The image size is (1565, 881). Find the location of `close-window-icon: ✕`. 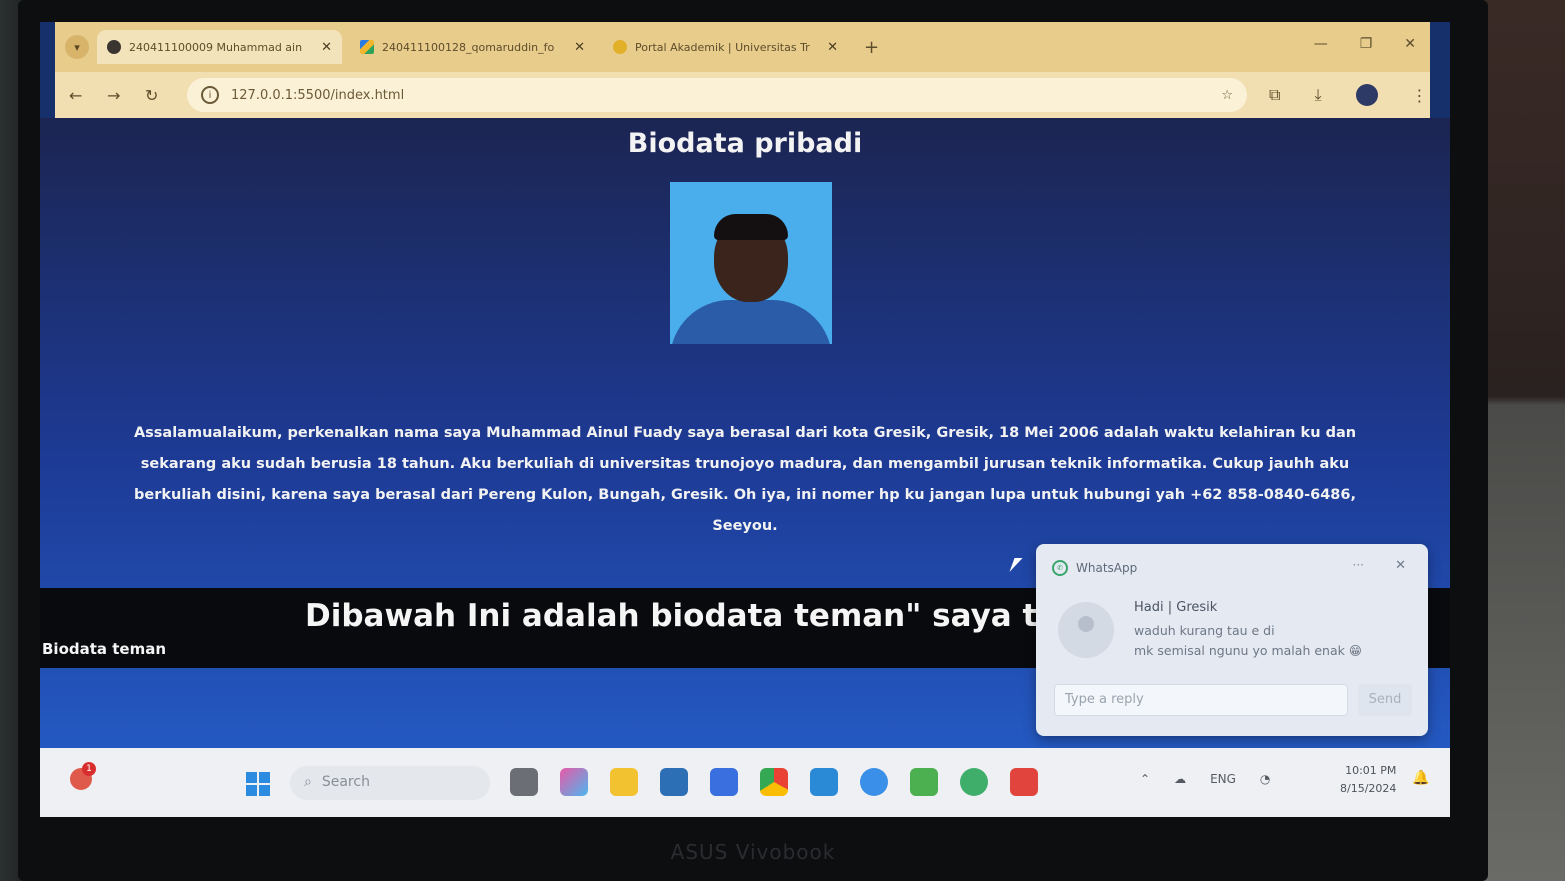

close-window-icon: ✕ is located at coordinates (1410, 44).